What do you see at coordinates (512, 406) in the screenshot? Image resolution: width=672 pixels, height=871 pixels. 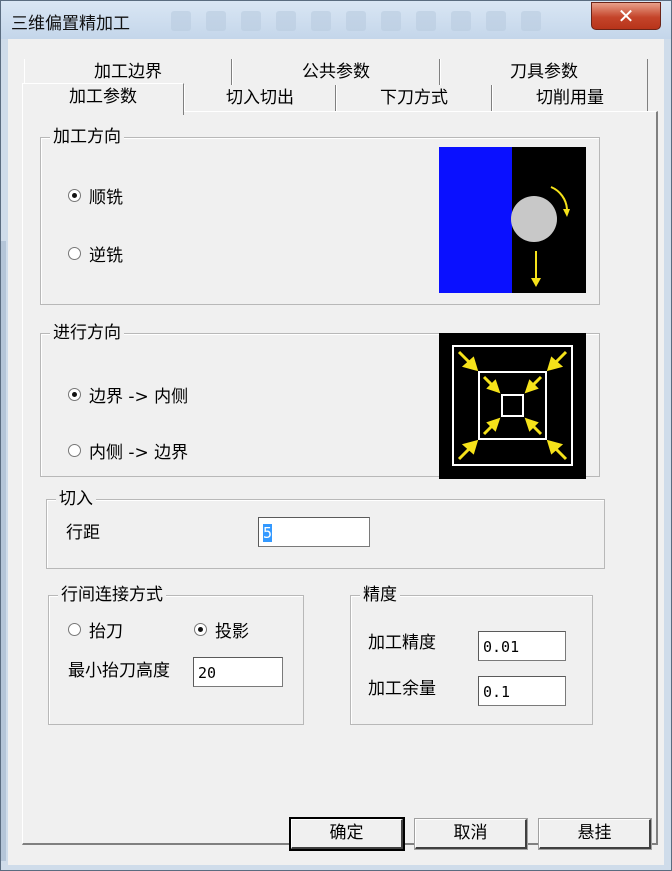 I see `boundary-to-inside-diagram` at bounding box center [512, 406].